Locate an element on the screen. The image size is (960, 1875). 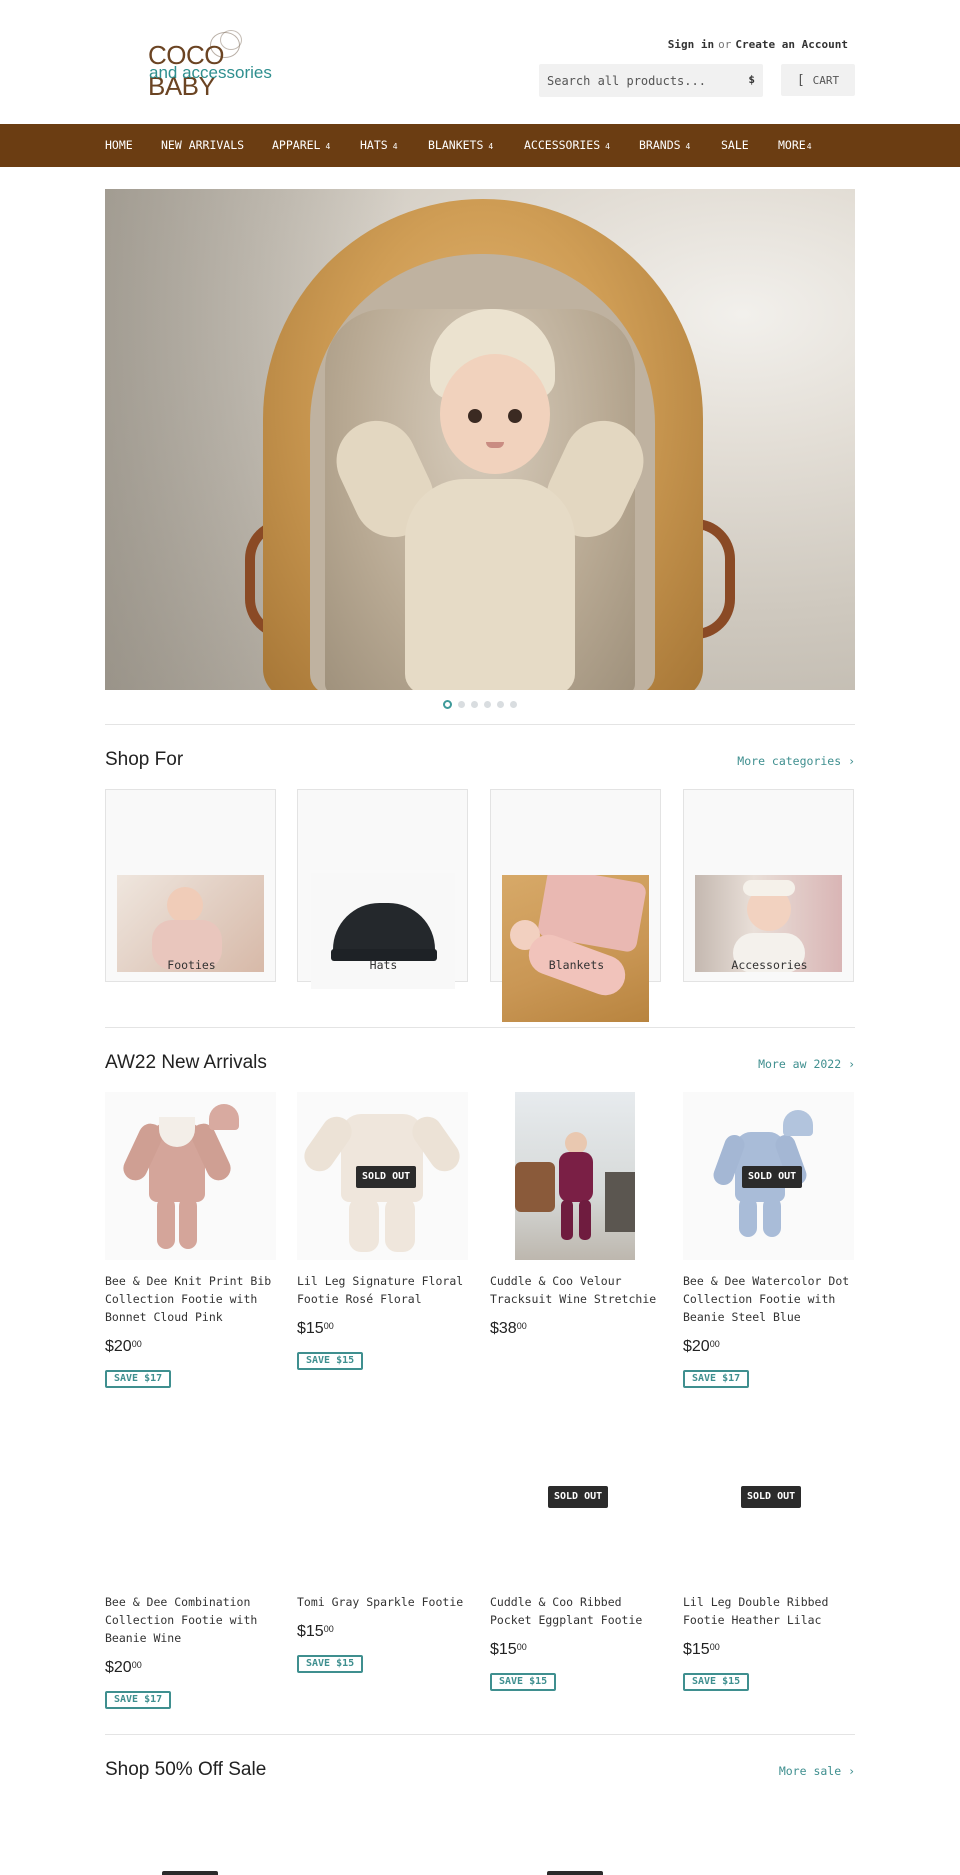
category-card-accessories: Accessories is located at coordinates (768, 885).